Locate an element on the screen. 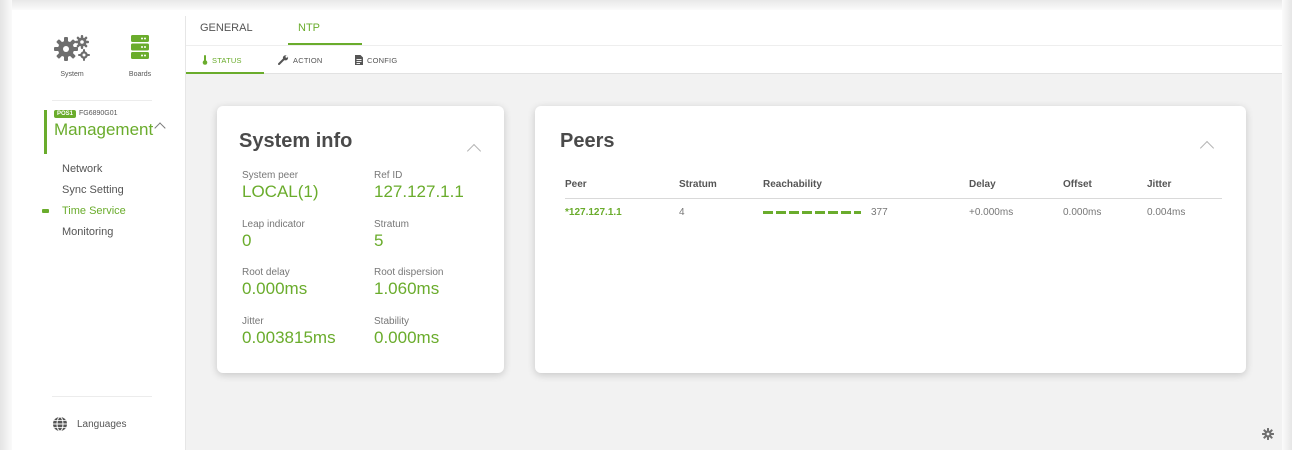 The image size is (1292, 450). management-device-header: POS1 FG6890G01 is located at coordinates (86, 114).